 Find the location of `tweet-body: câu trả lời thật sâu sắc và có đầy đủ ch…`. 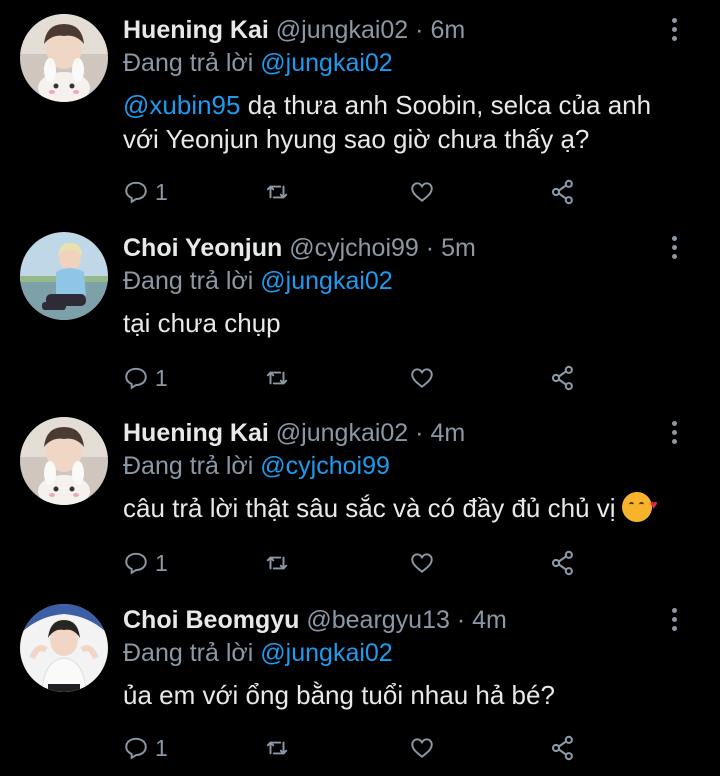

tweet-body: câu trả lời thật sâu sắc và có đầy đủ ch… is located at coordinates (369, 508).